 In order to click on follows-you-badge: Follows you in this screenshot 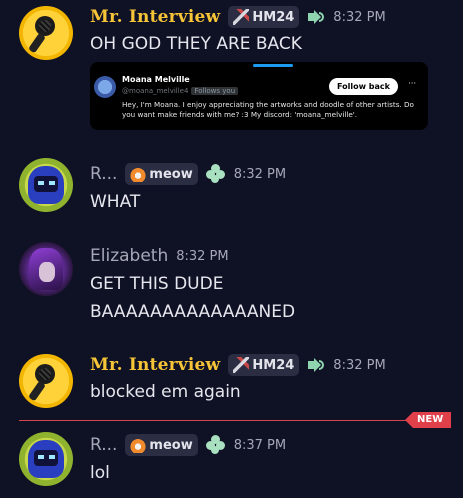, I will do `click(215, 91)`.